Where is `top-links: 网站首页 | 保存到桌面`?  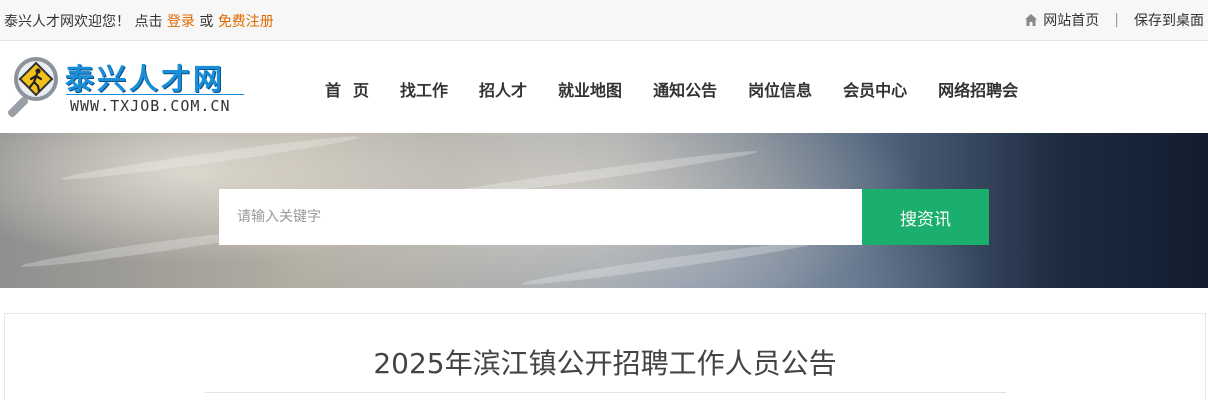 top-links: 网站首页 | 保存到桌面 is located at coordinates (1114, 20).